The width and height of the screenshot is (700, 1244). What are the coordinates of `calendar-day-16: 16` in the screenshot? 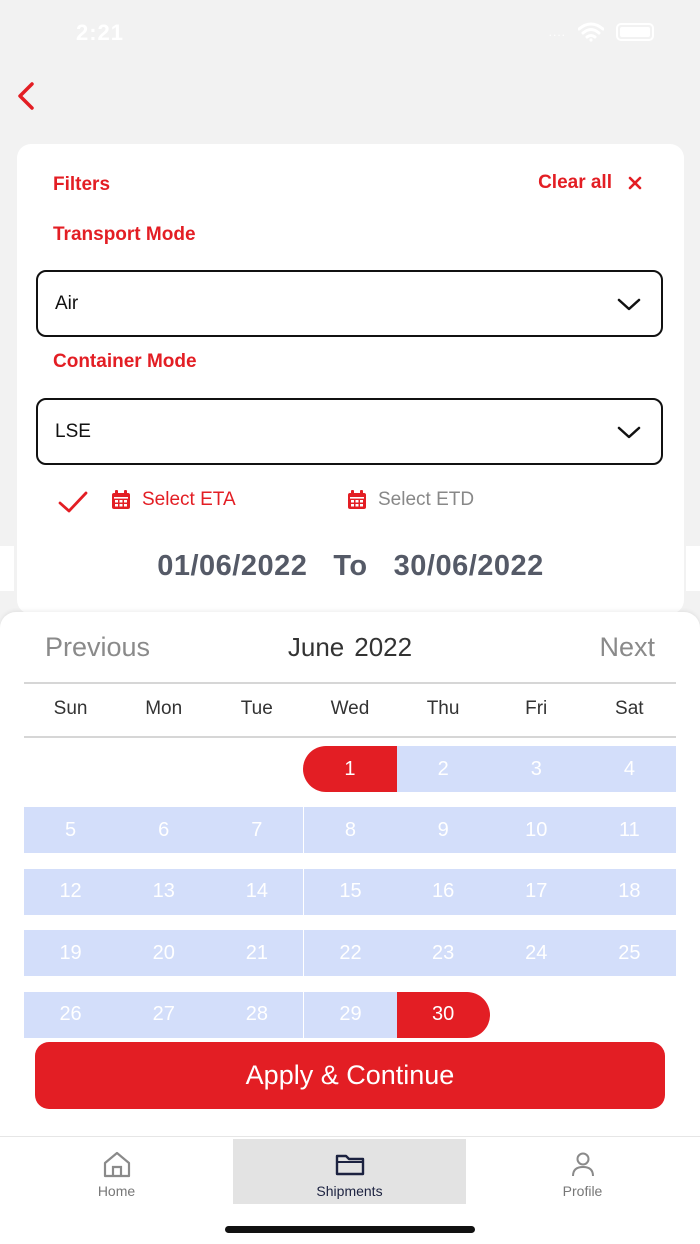 It's located at (443, 891).